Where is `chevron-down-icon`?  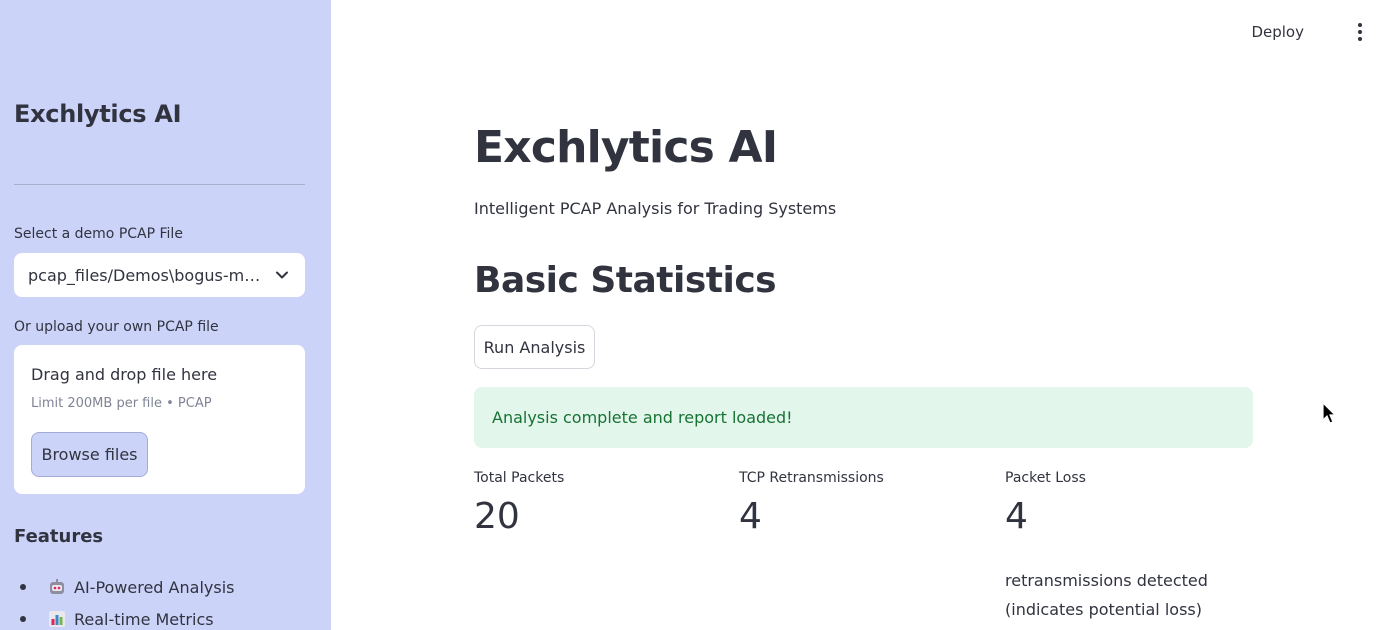
chevron-down-icon is located at coordinates (282, 275).